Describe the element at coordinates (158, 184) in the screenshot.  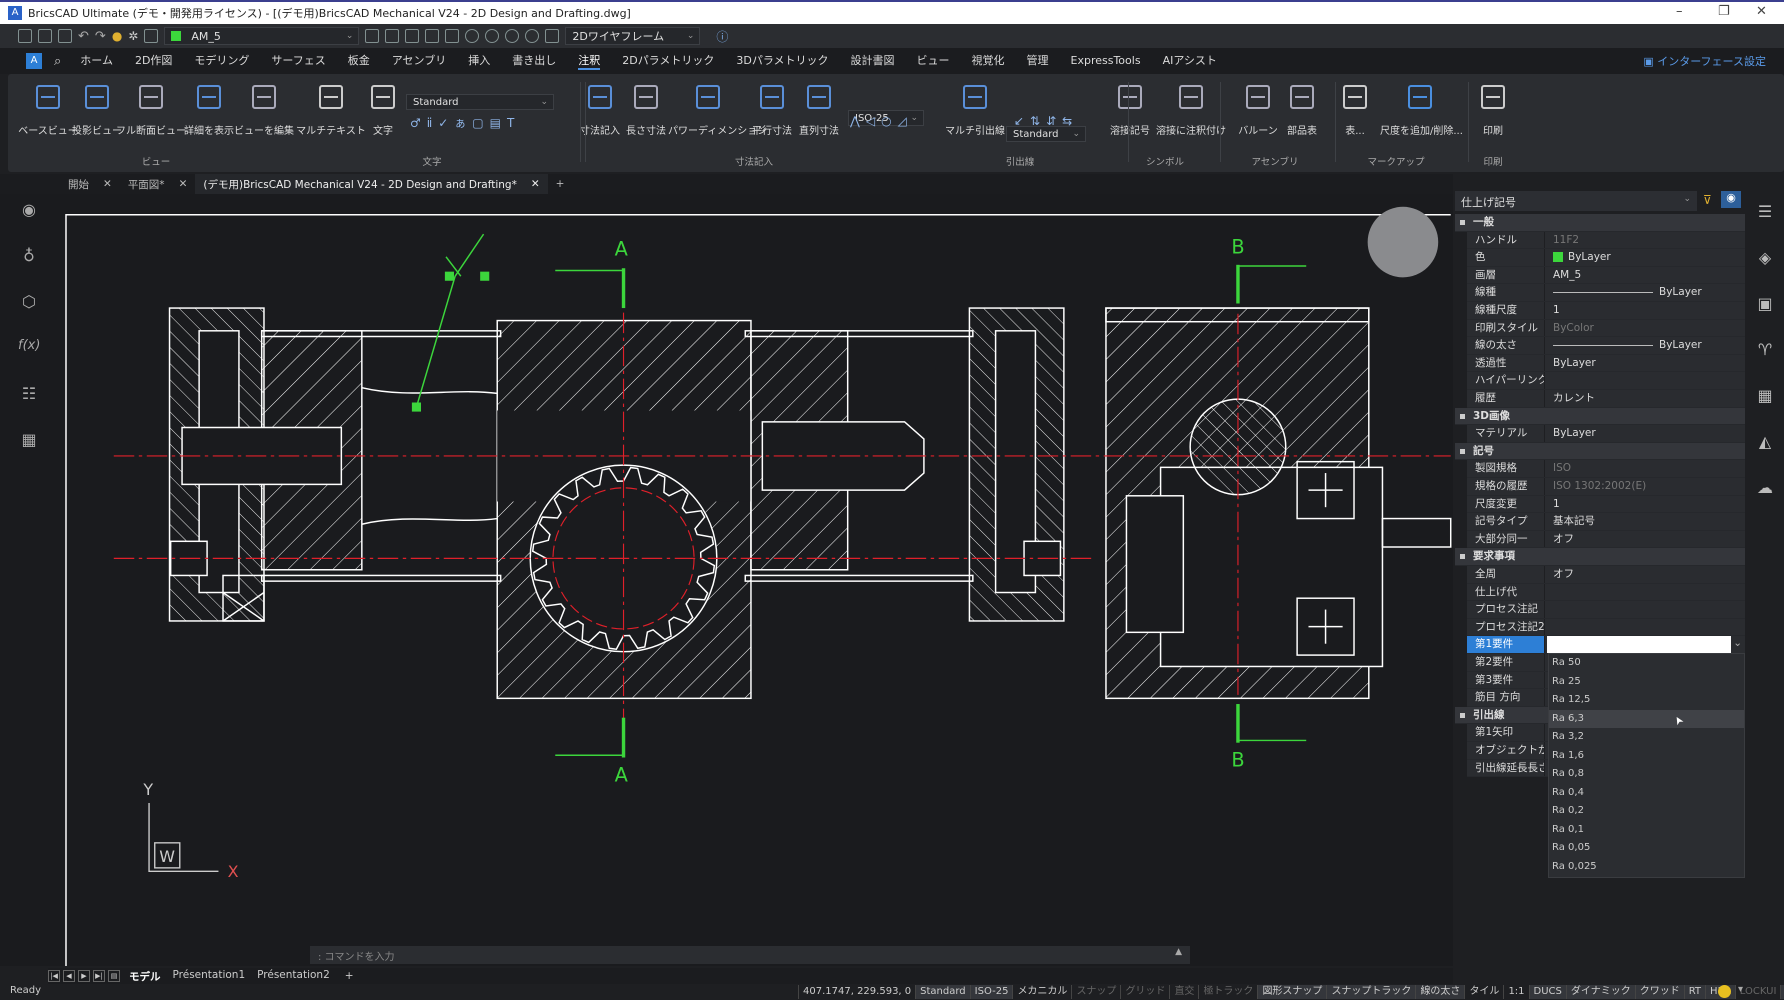
I see `document-tab: 平面図* ✕` at that location.